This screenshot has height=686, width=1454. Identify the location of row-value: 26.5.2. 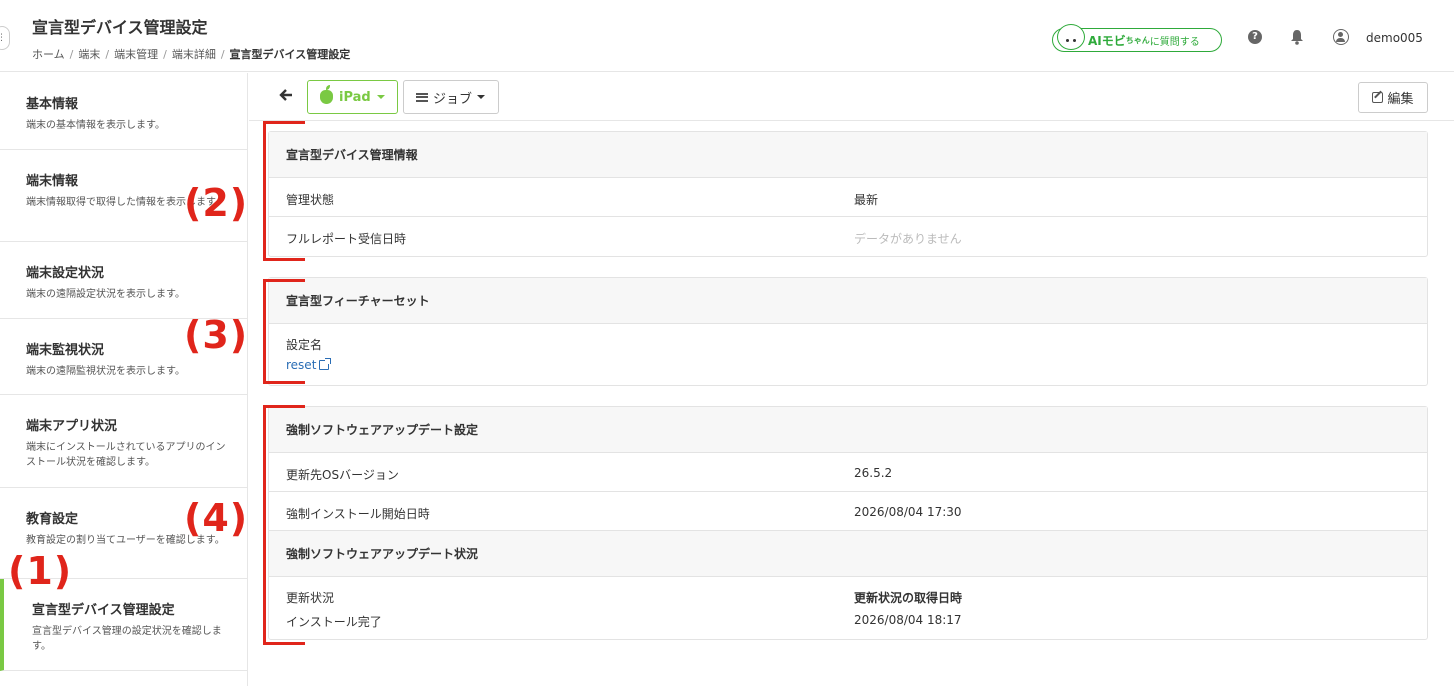
(873, 473).